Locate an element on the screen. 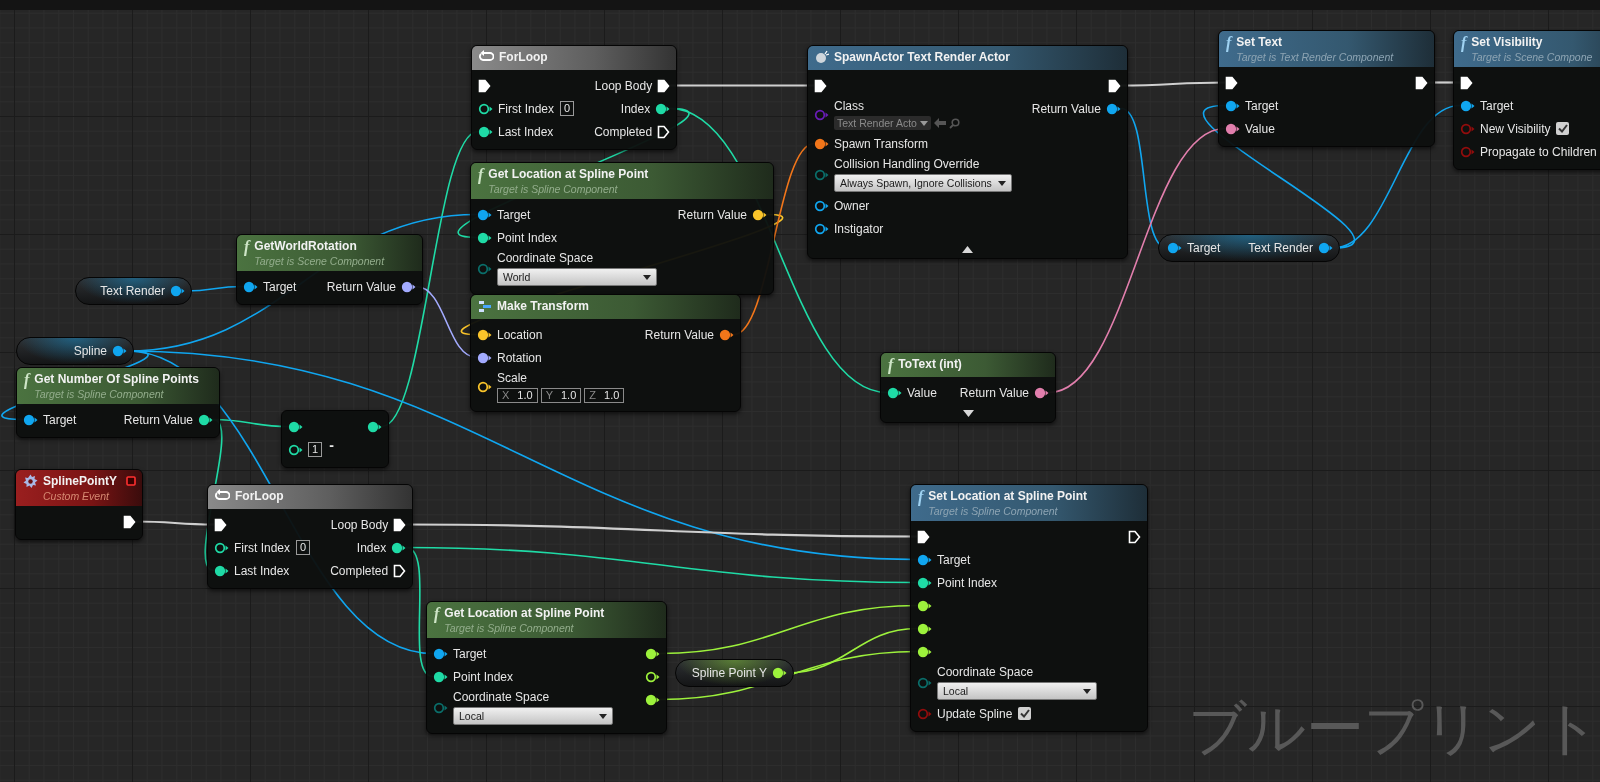  node-header: f Set Visibility Target is Scene Compone is located at coordinates (1527, 49).